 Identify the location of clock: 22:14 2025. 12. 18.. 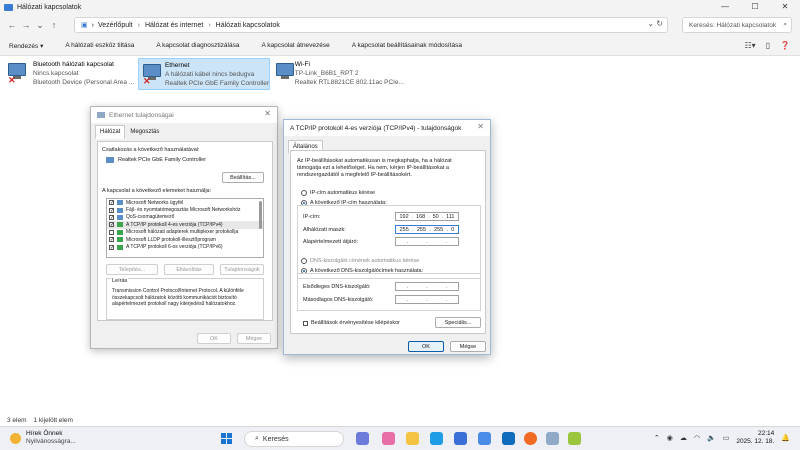
(755, 438).